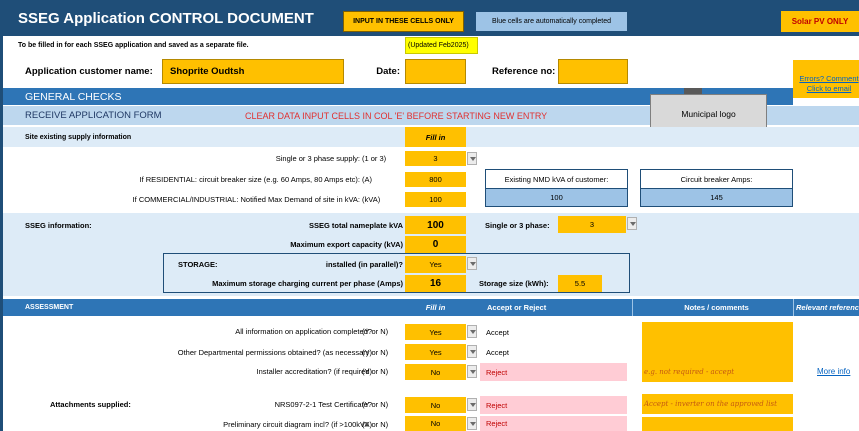 Image resolution: width=859 pixels, height=431 pixels. I want to click on general-checks-heading: GENERAL CHECKS, so click(73, 96).